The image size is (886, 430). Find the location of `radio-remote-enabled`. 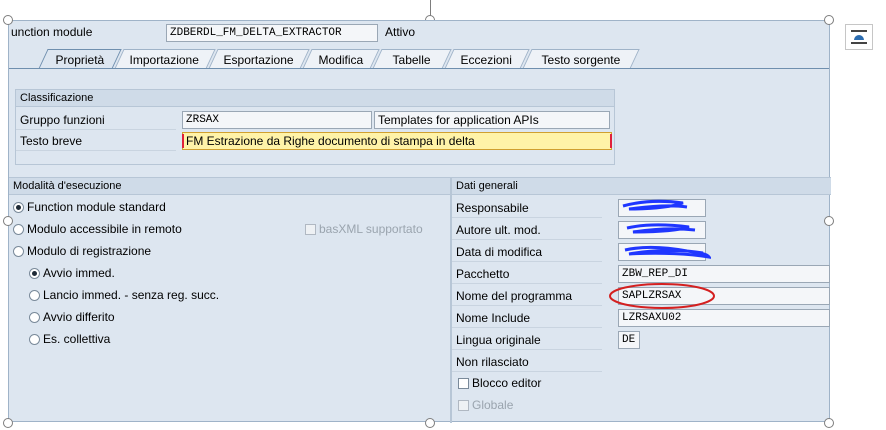

radio-remote-enabled is located at coordinates (18, 229).